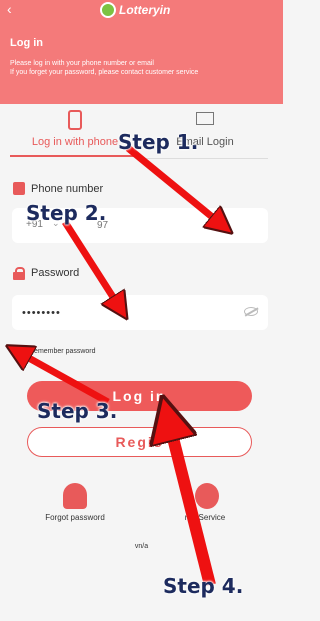 The height and width of the screenshot is (621, 320). I want to click on brand-logo: Lotteryin, so click(135, 10).